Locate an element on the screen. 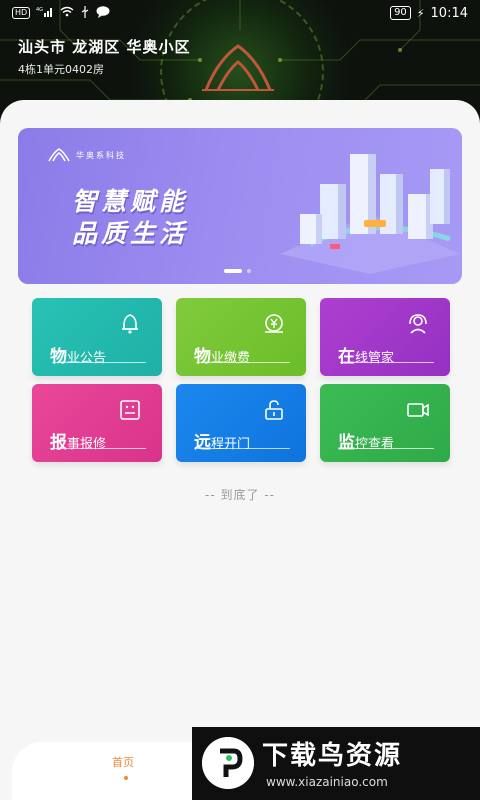  tile-remote-unlock: 远程开门 is located at coordinates (241, 423).